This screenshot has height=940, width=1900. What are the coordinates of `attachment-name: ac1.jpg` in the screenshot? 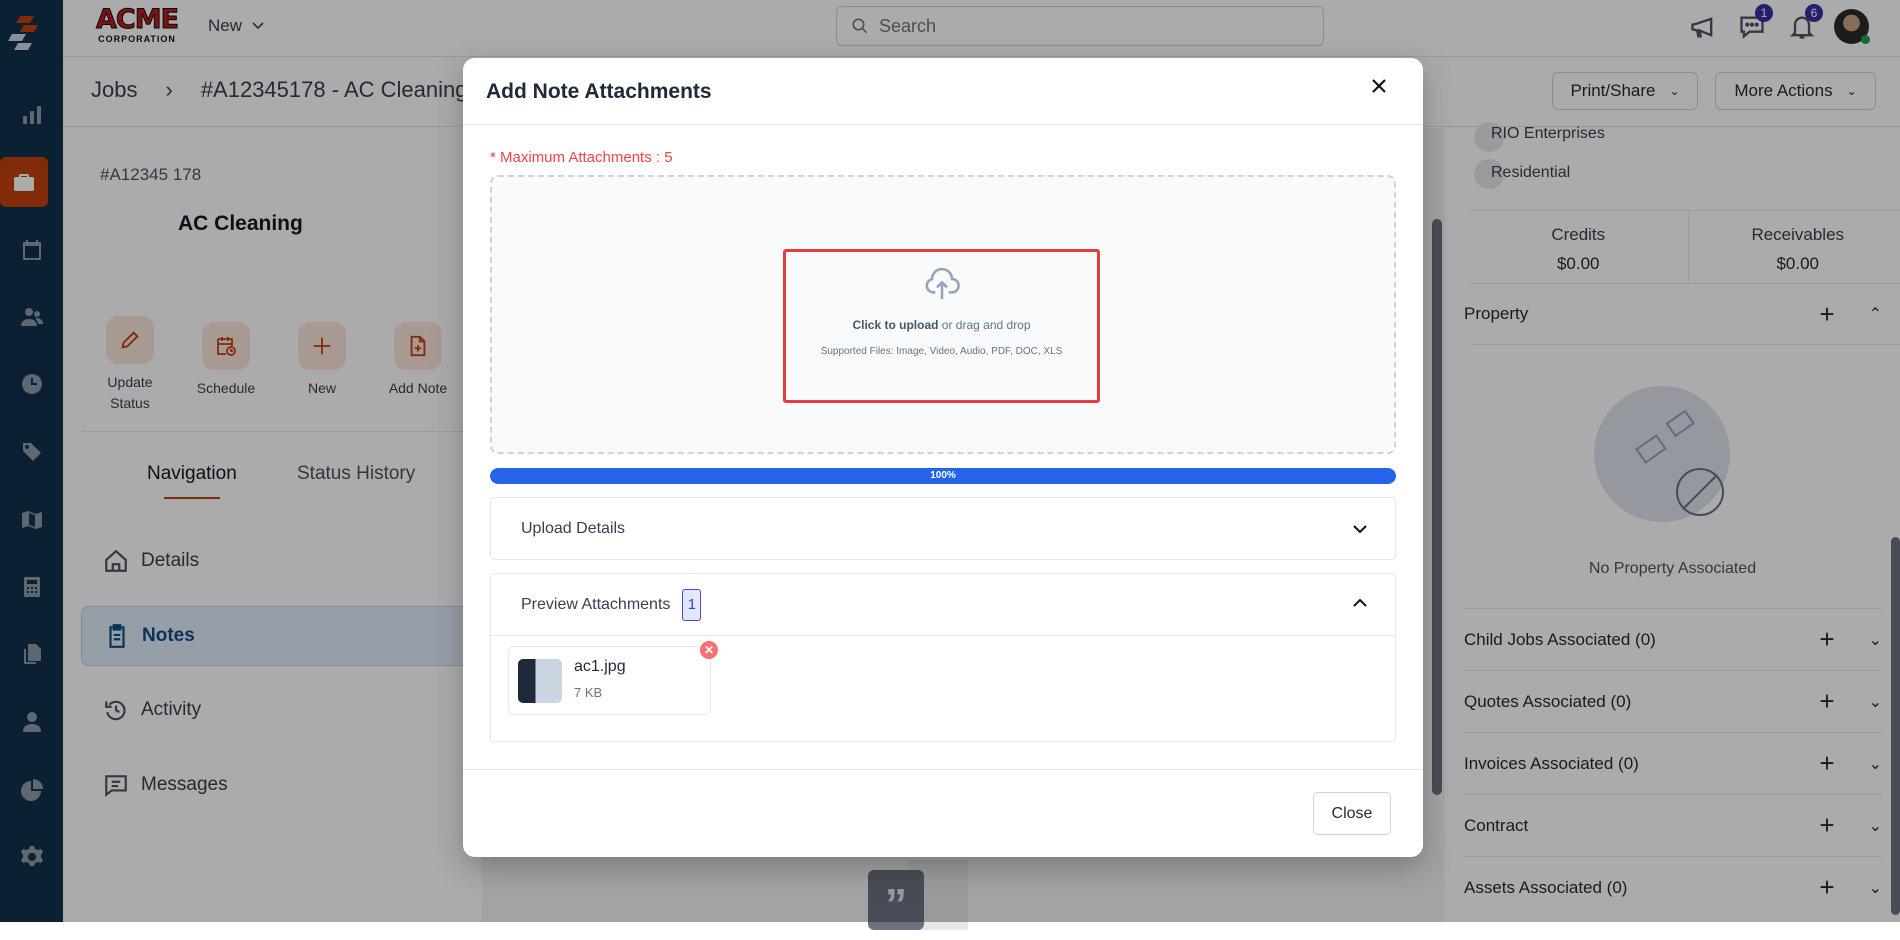 It's located at (600, 667).